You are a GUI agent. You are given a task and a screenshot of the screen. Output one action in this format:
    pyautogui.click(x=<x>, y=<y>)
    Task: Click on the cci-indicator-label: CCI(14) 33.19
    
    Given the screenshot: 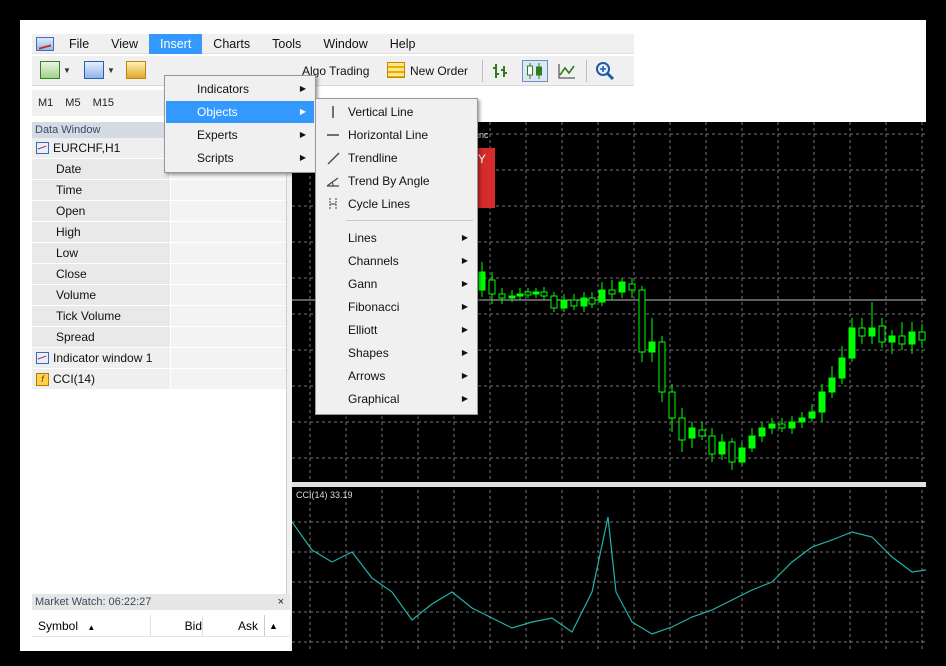 What is the action you would take?
    pyautogui.click(x=324, y=495)
    